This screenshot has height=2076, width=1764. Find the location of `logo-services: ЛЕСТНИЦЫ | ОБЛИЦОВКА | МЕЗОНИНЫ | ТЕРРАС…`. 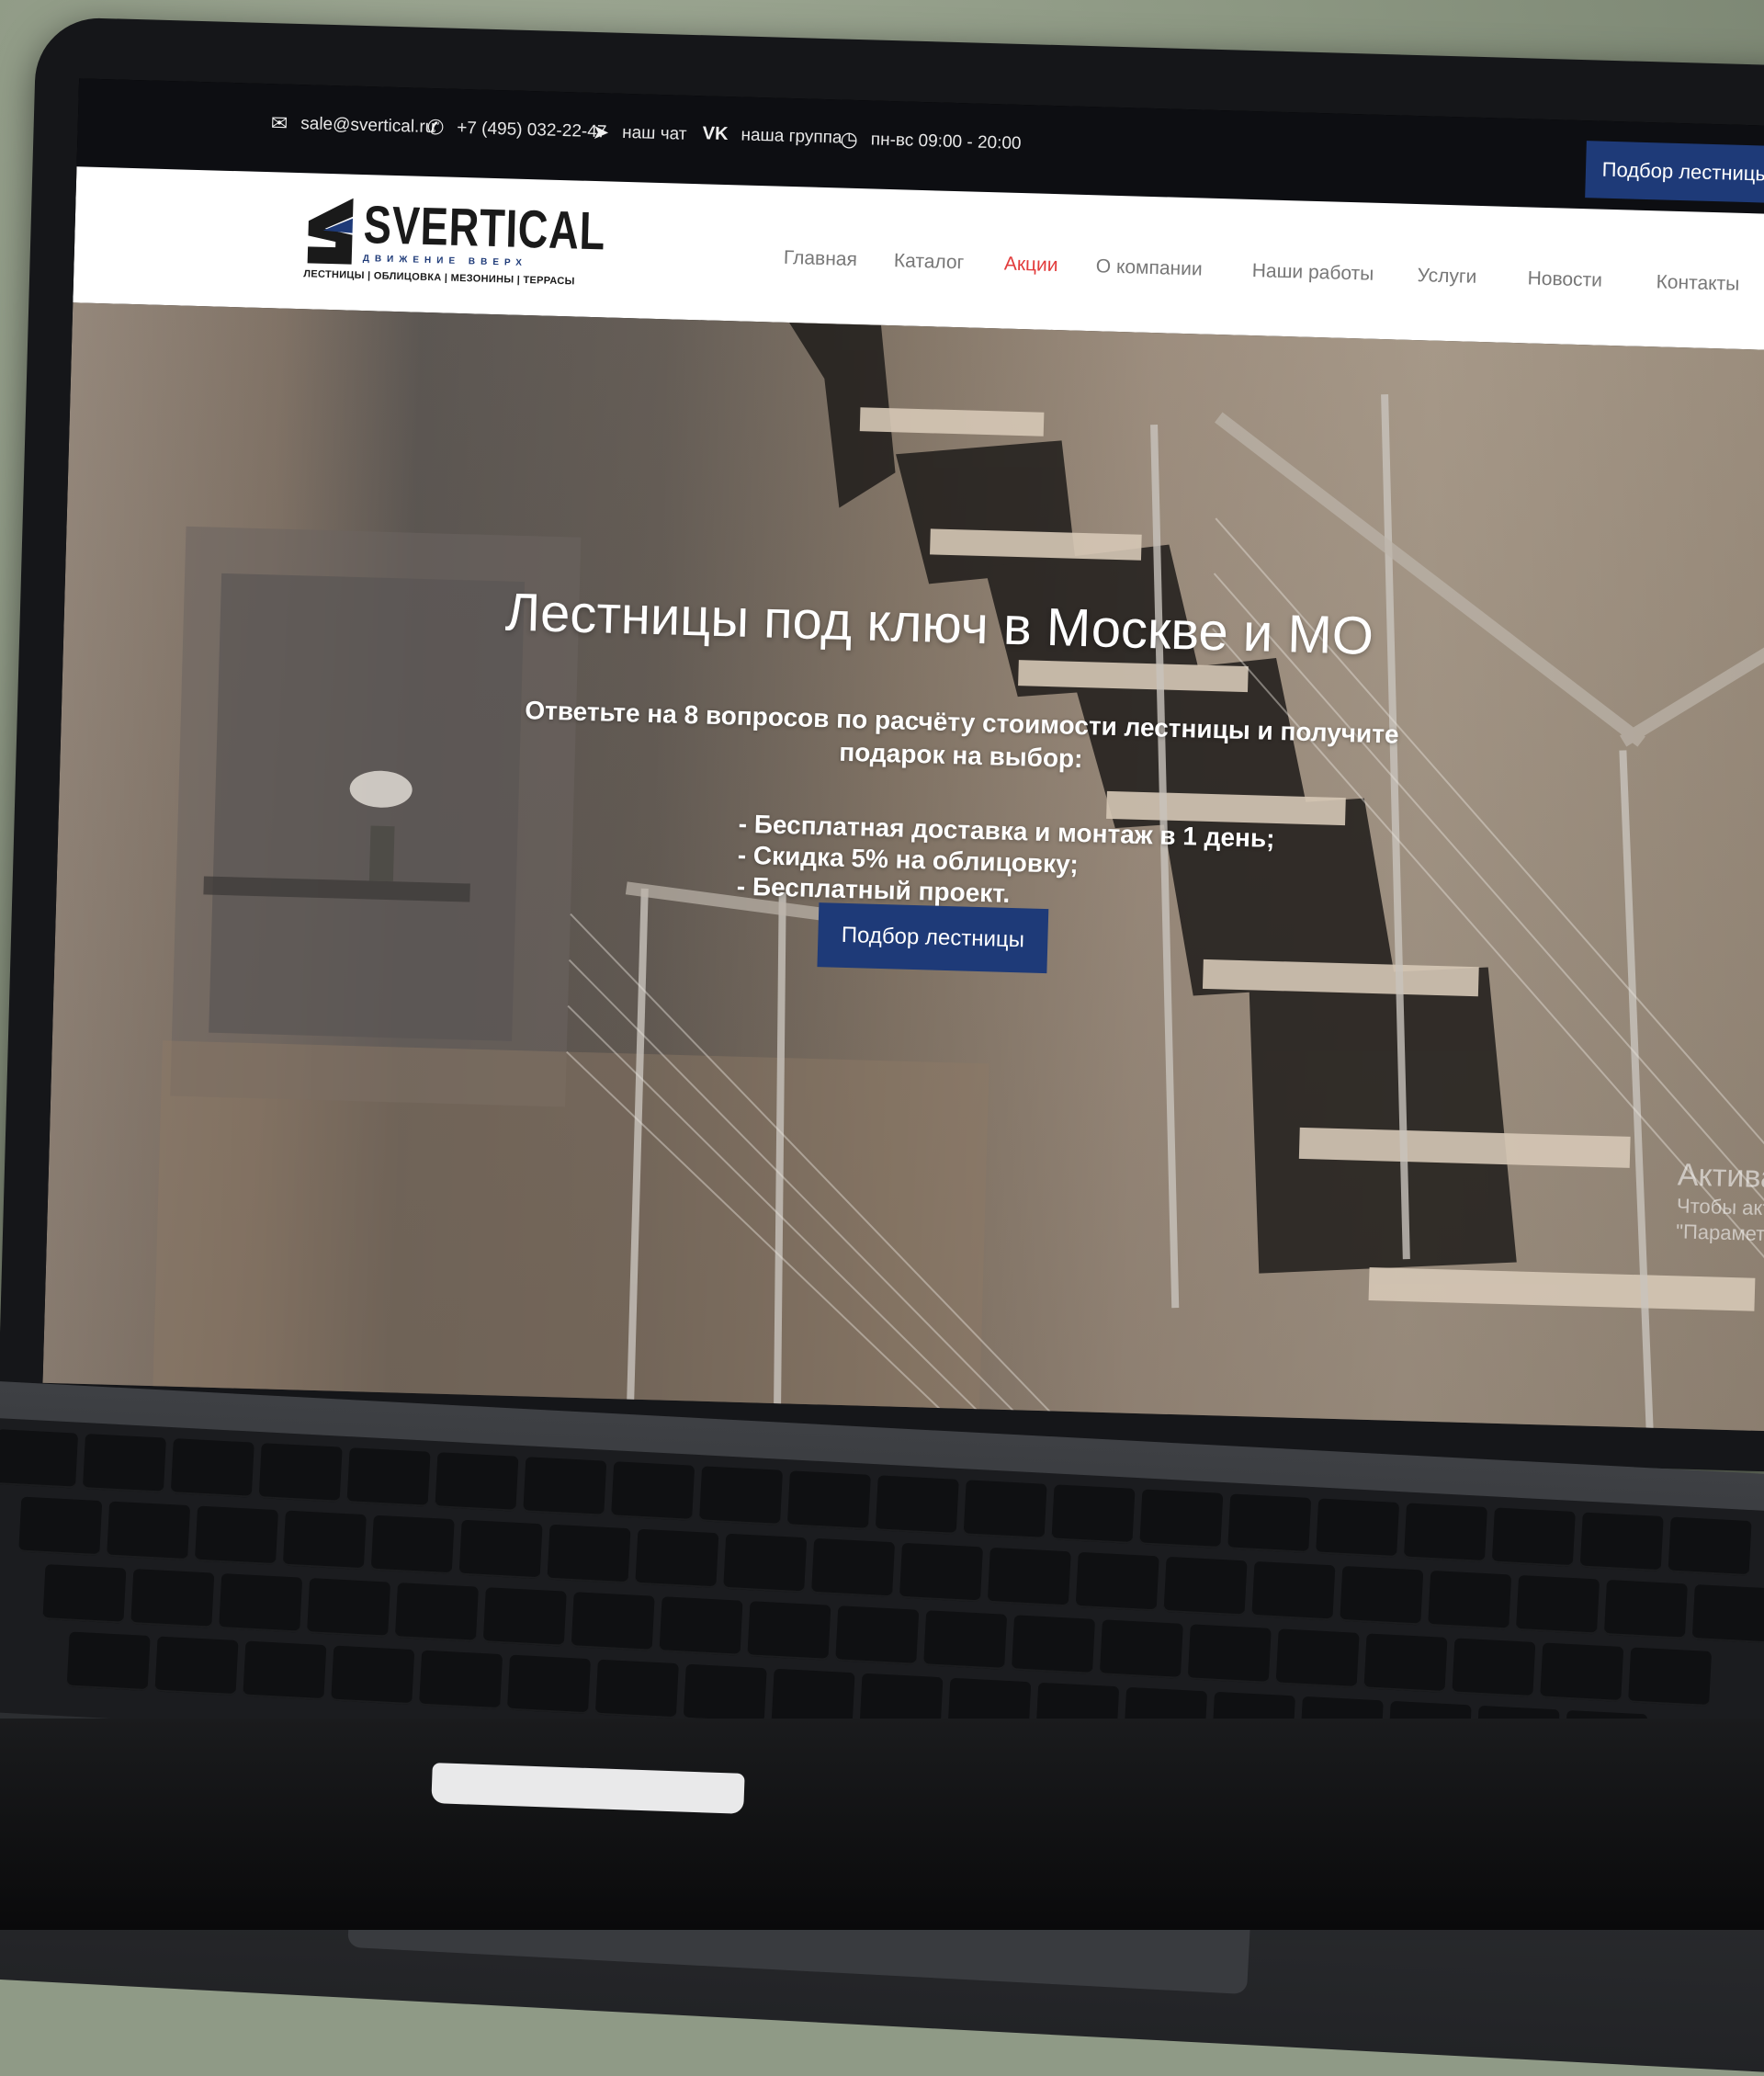

logo-services: ЛЕСТНИЦЫ | ОБЛИЦОВКА | МЕЗОНИНЫ | ТЕРРАС… is located at coordinates (439, 278).